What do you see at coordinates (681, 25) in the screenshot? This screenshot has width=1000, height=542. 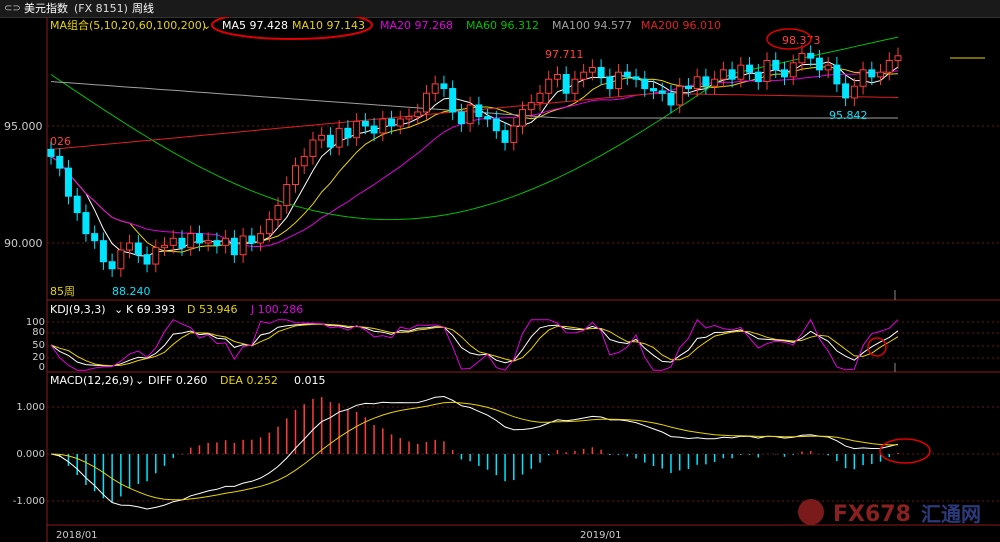 I see `ma200-label: MA200 96.010` at bounding box center [681, 25].